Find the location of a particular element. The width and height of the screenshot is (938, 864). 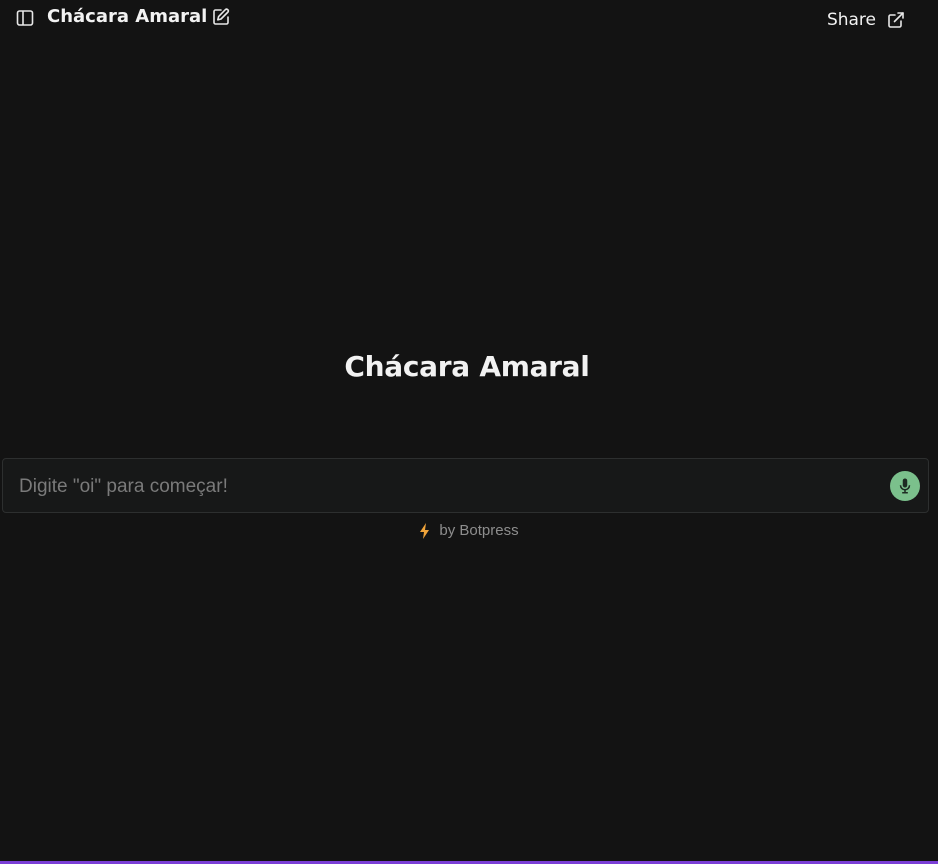

powered-by-link: by Botpress is located at coordinates (469, 530).